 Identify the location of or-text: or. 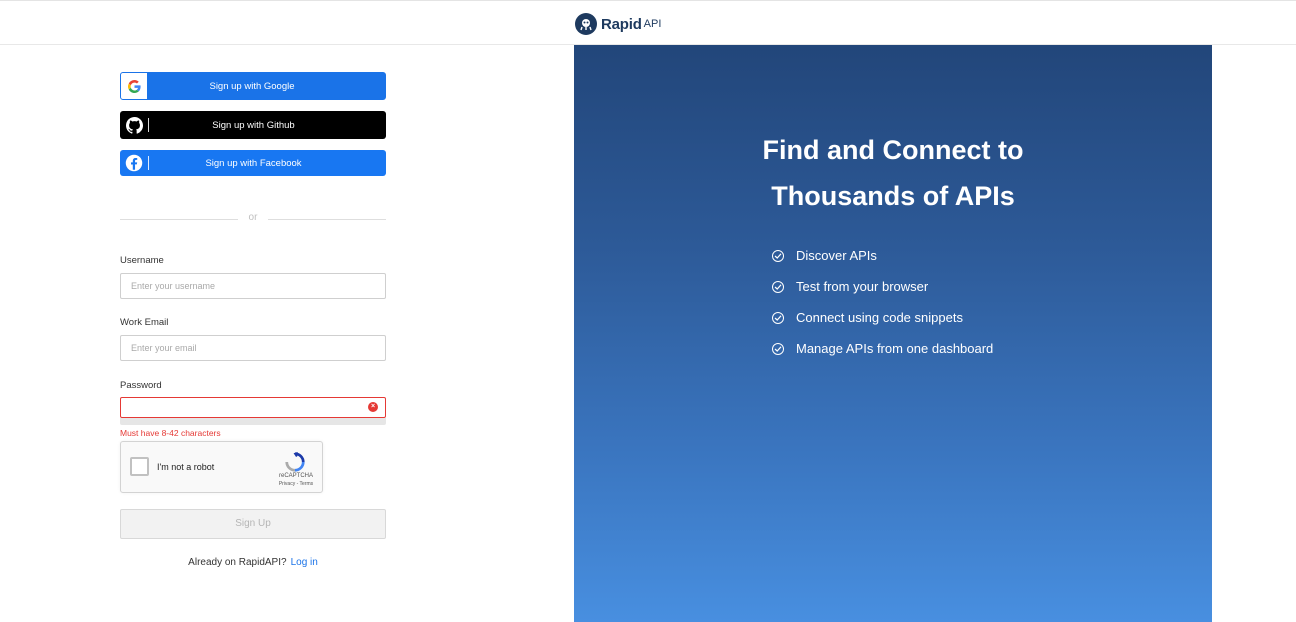
(253, 217).